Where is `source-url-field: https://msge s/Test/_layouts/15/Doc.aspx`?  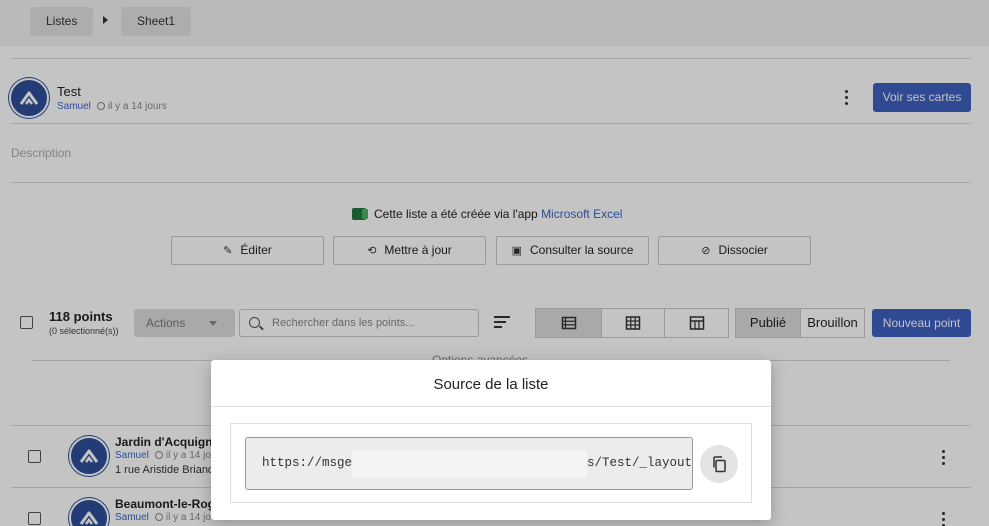 source-url-field: https://msge s/Test/_layouts/15/Doc.aspx is located at coordinates (469, 463).